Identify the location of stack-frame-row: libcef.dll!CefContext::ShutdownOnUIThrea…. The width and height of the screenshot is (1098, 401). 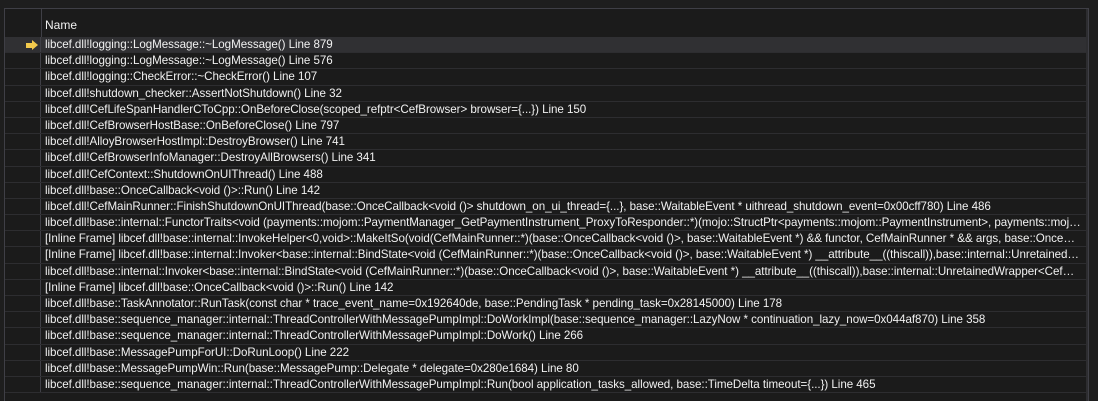
(546, 174).